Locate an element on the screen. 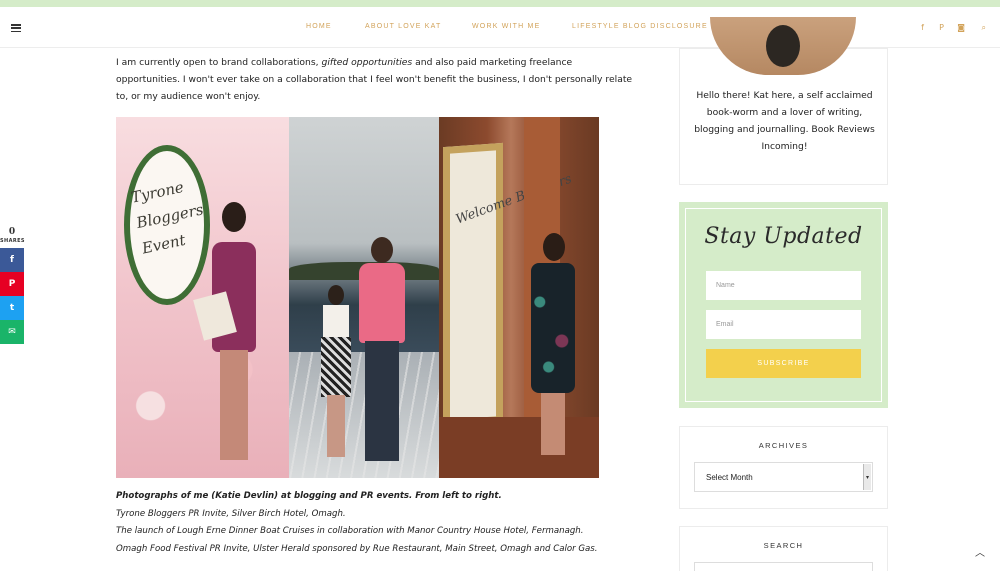 Image resolution: width=1000 pixels, height=571 pixels. nav-item-about: ABOUT LOVE KAT is located at coordinates (403, 26).